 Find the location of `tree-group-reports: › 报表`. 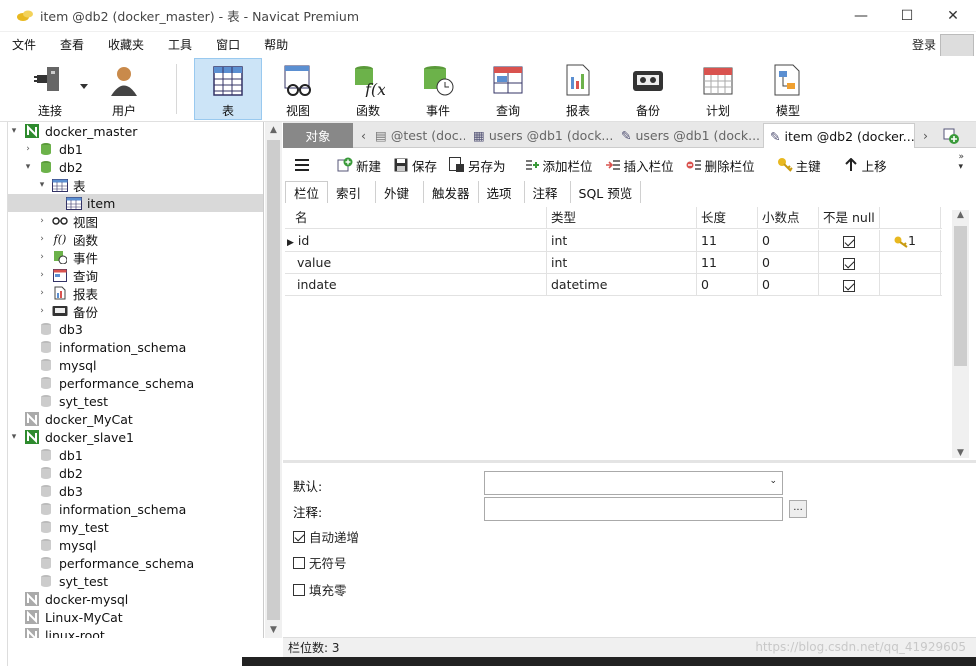

tree-group-reports: › 报表 is located at coordinates (135, 293).